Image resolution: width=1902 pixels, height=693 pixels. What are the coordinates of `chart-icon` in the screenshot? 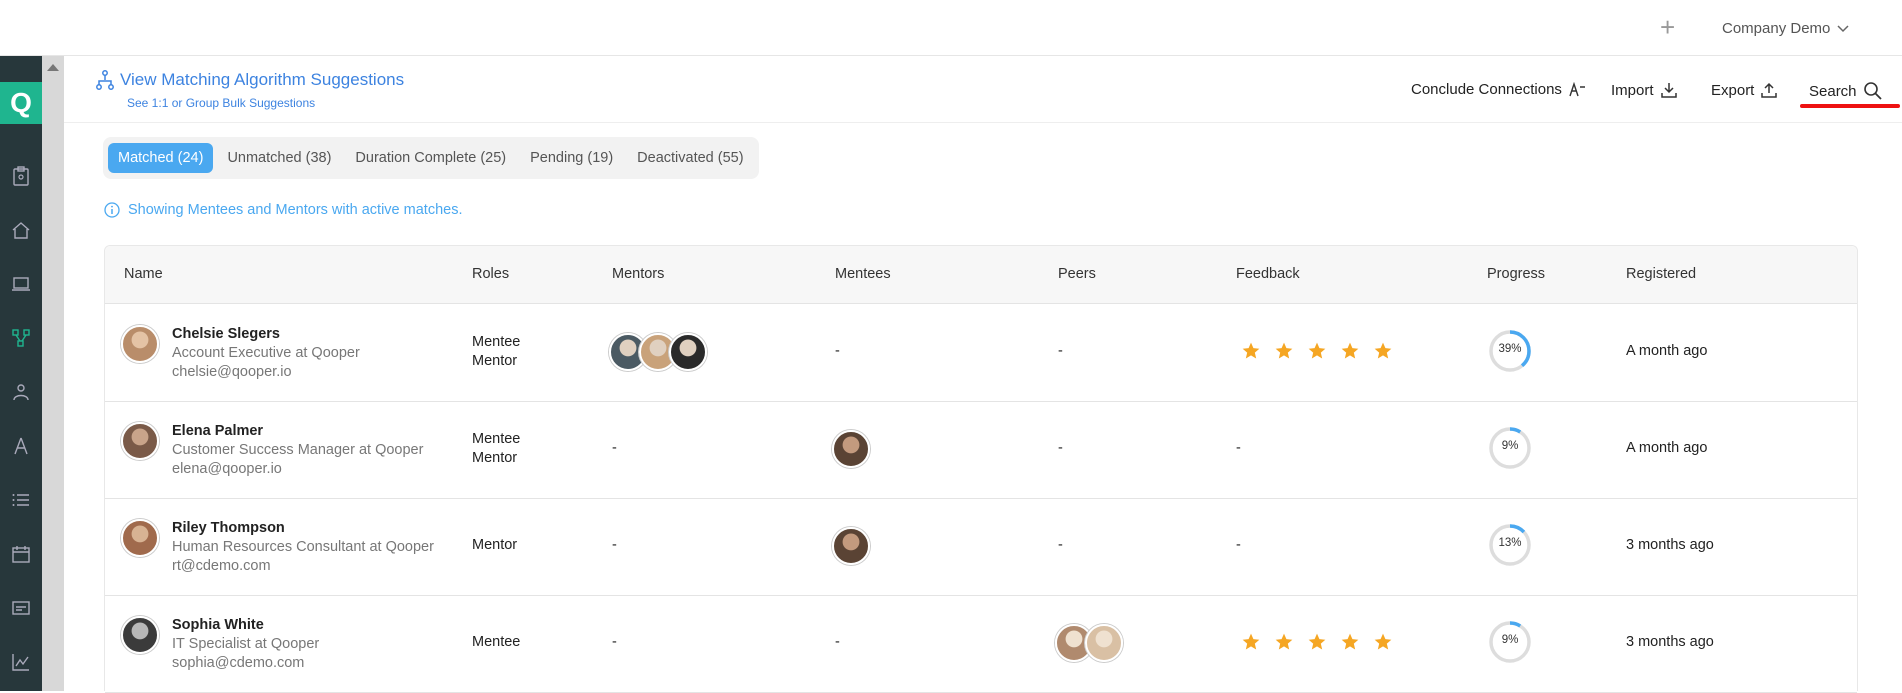 It's located at (21, 662).